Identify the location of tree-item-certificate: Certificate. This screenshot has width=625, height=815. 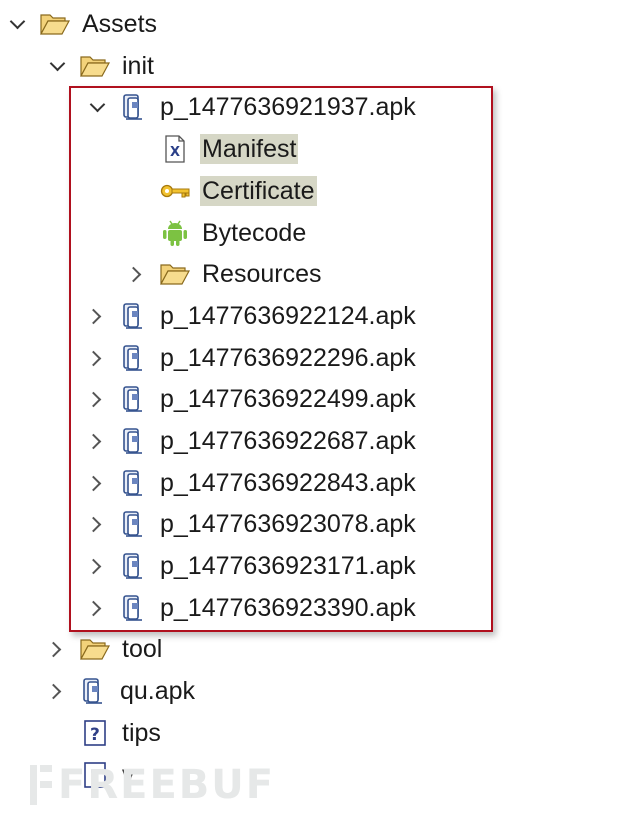
(238, 191).